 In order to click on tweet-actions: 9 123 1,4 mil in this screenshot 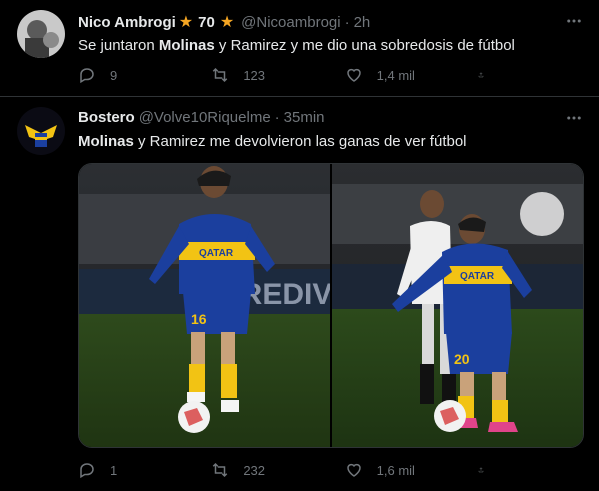, I will do `click(288, 75)`.